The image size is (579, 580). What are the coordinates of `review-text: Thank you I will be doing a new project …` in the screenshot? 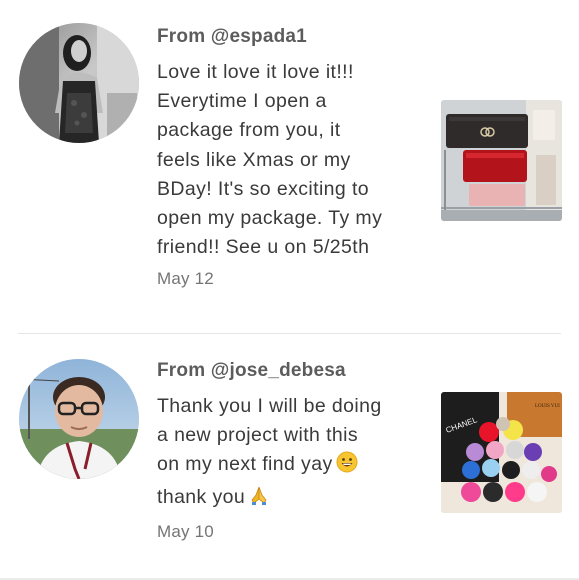 It's located at (289, 453).